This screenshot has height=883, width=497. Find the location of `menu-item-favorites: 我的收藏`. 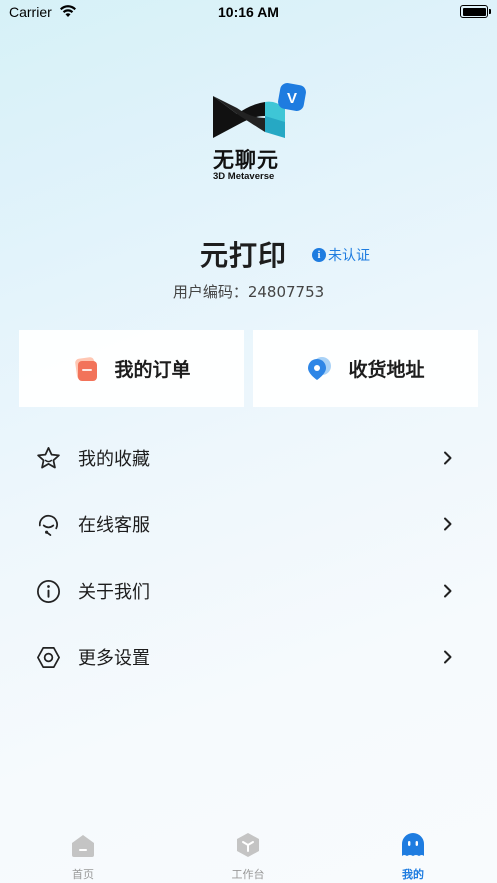

menu-item-favorites: 我的收藏 is located at coordinates (248, 458).